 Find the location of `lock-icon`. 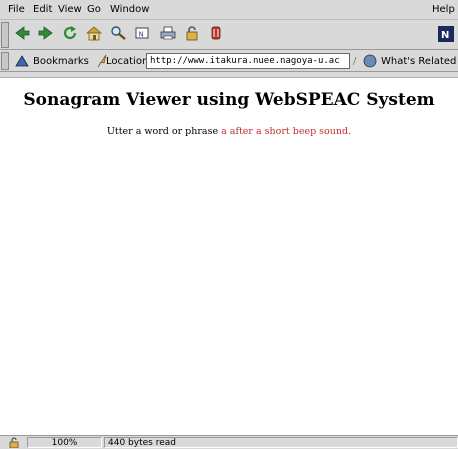

lock-icon is located at coordinates (14, 442).